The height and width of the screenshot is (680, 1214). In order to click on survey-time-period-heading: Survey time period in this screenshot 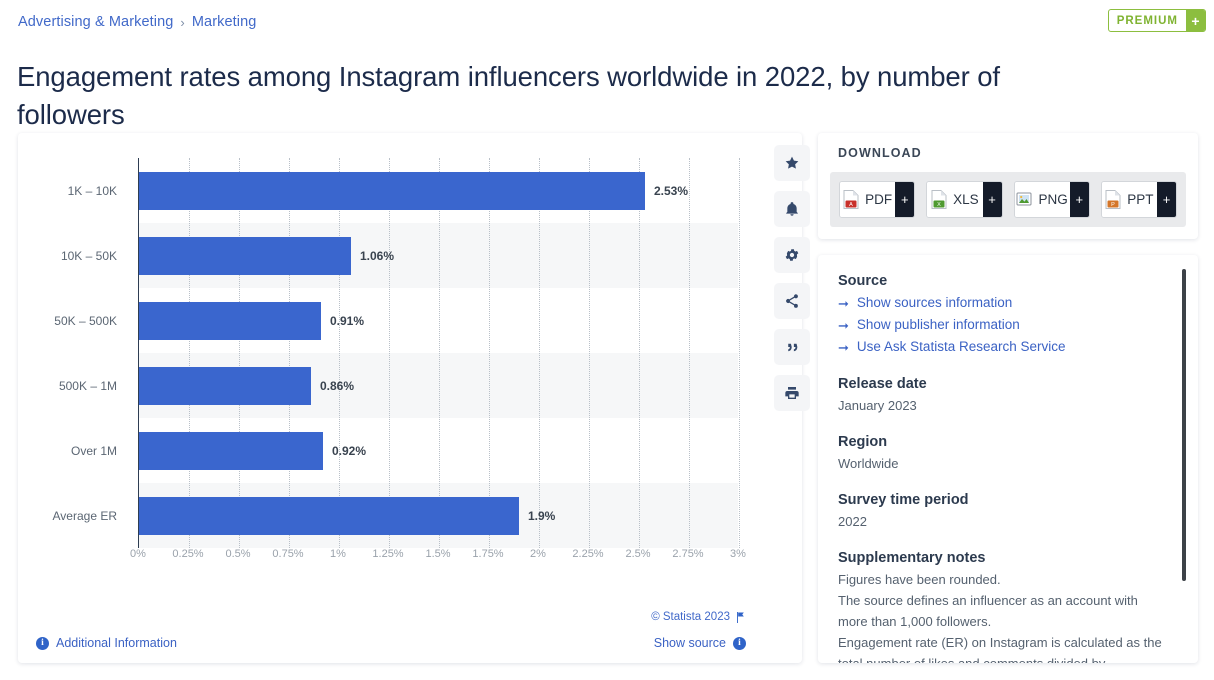, I will do `click(903, 500)`.